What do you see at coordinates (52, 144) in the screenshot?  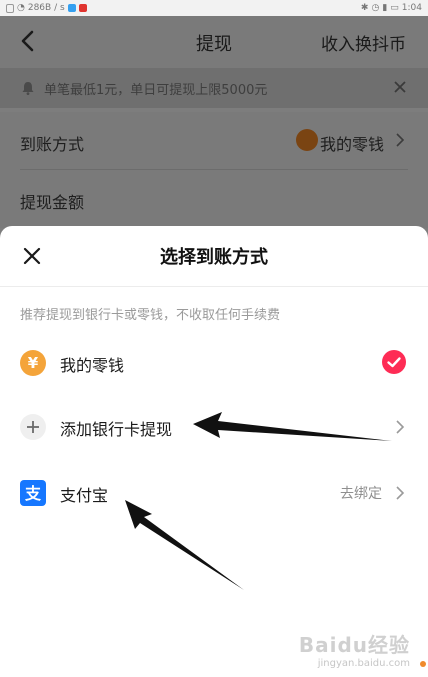 I see `payout-method-label: 到账方式` at bounding box center [52, 144].